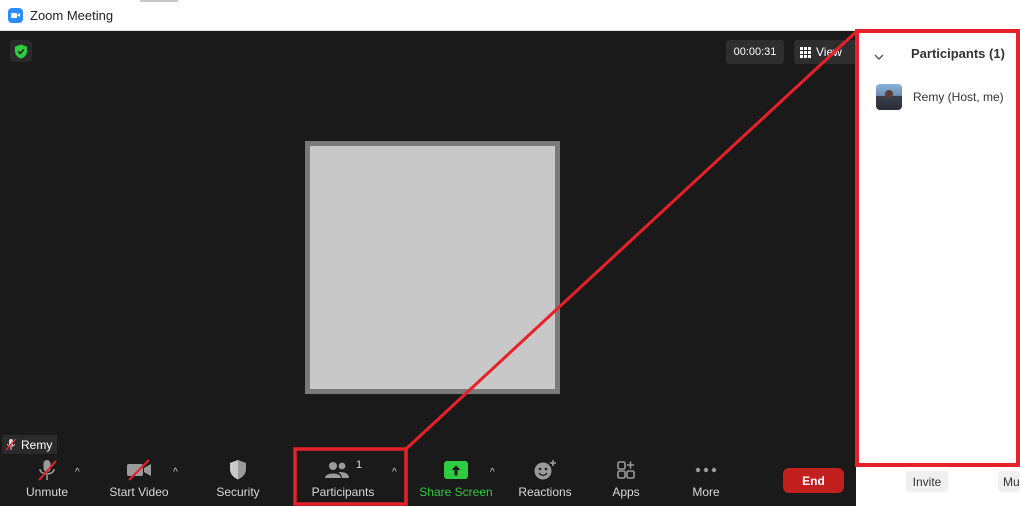  Describe the element at coordinates (755, 52) in the screenshot. I see `meeting-timer: 00:00:31` at that location.